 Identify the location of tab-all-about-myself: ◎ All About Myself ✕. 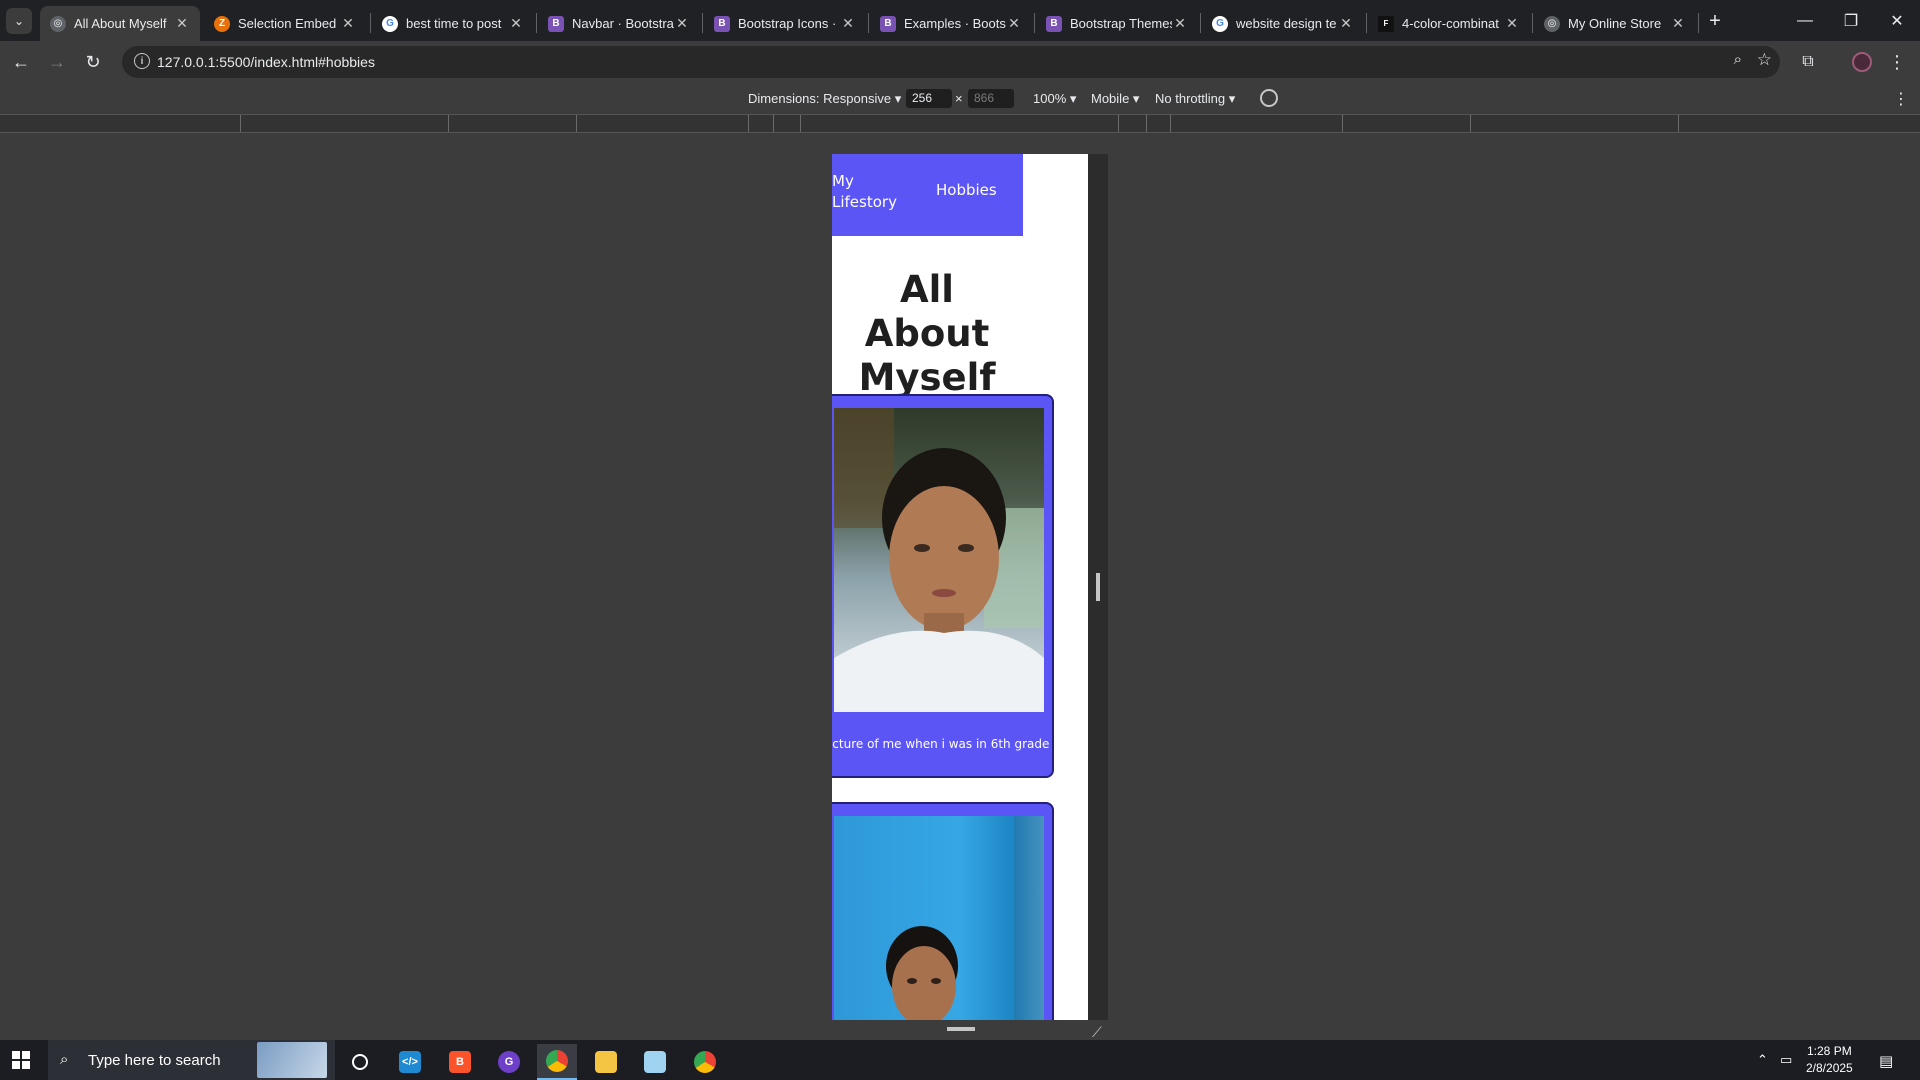
(120, 23).